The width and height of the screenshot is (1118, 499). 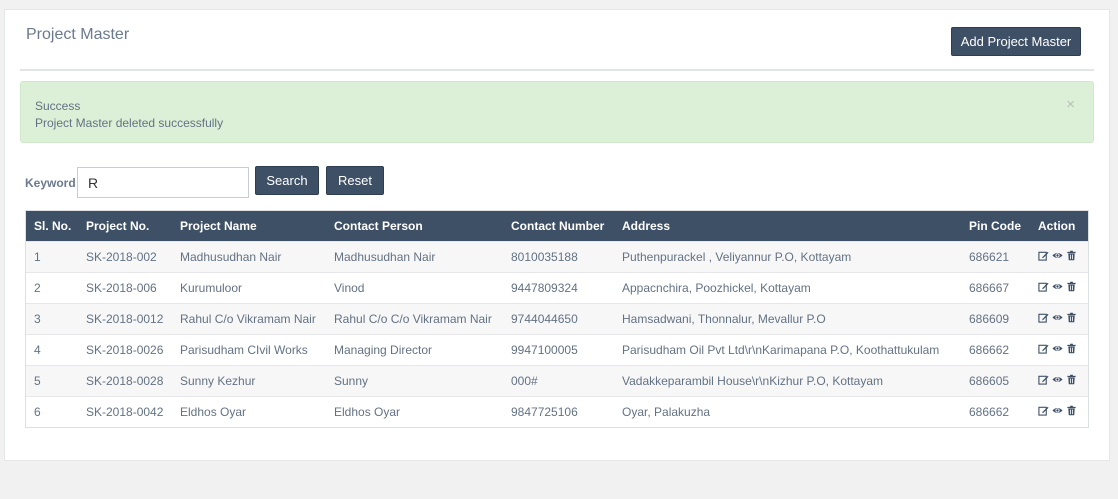 What do you see at coordinates (995, 319) in the screenshot?
I see `cell-pin-code: 686609` at bounding box center [995, 319].